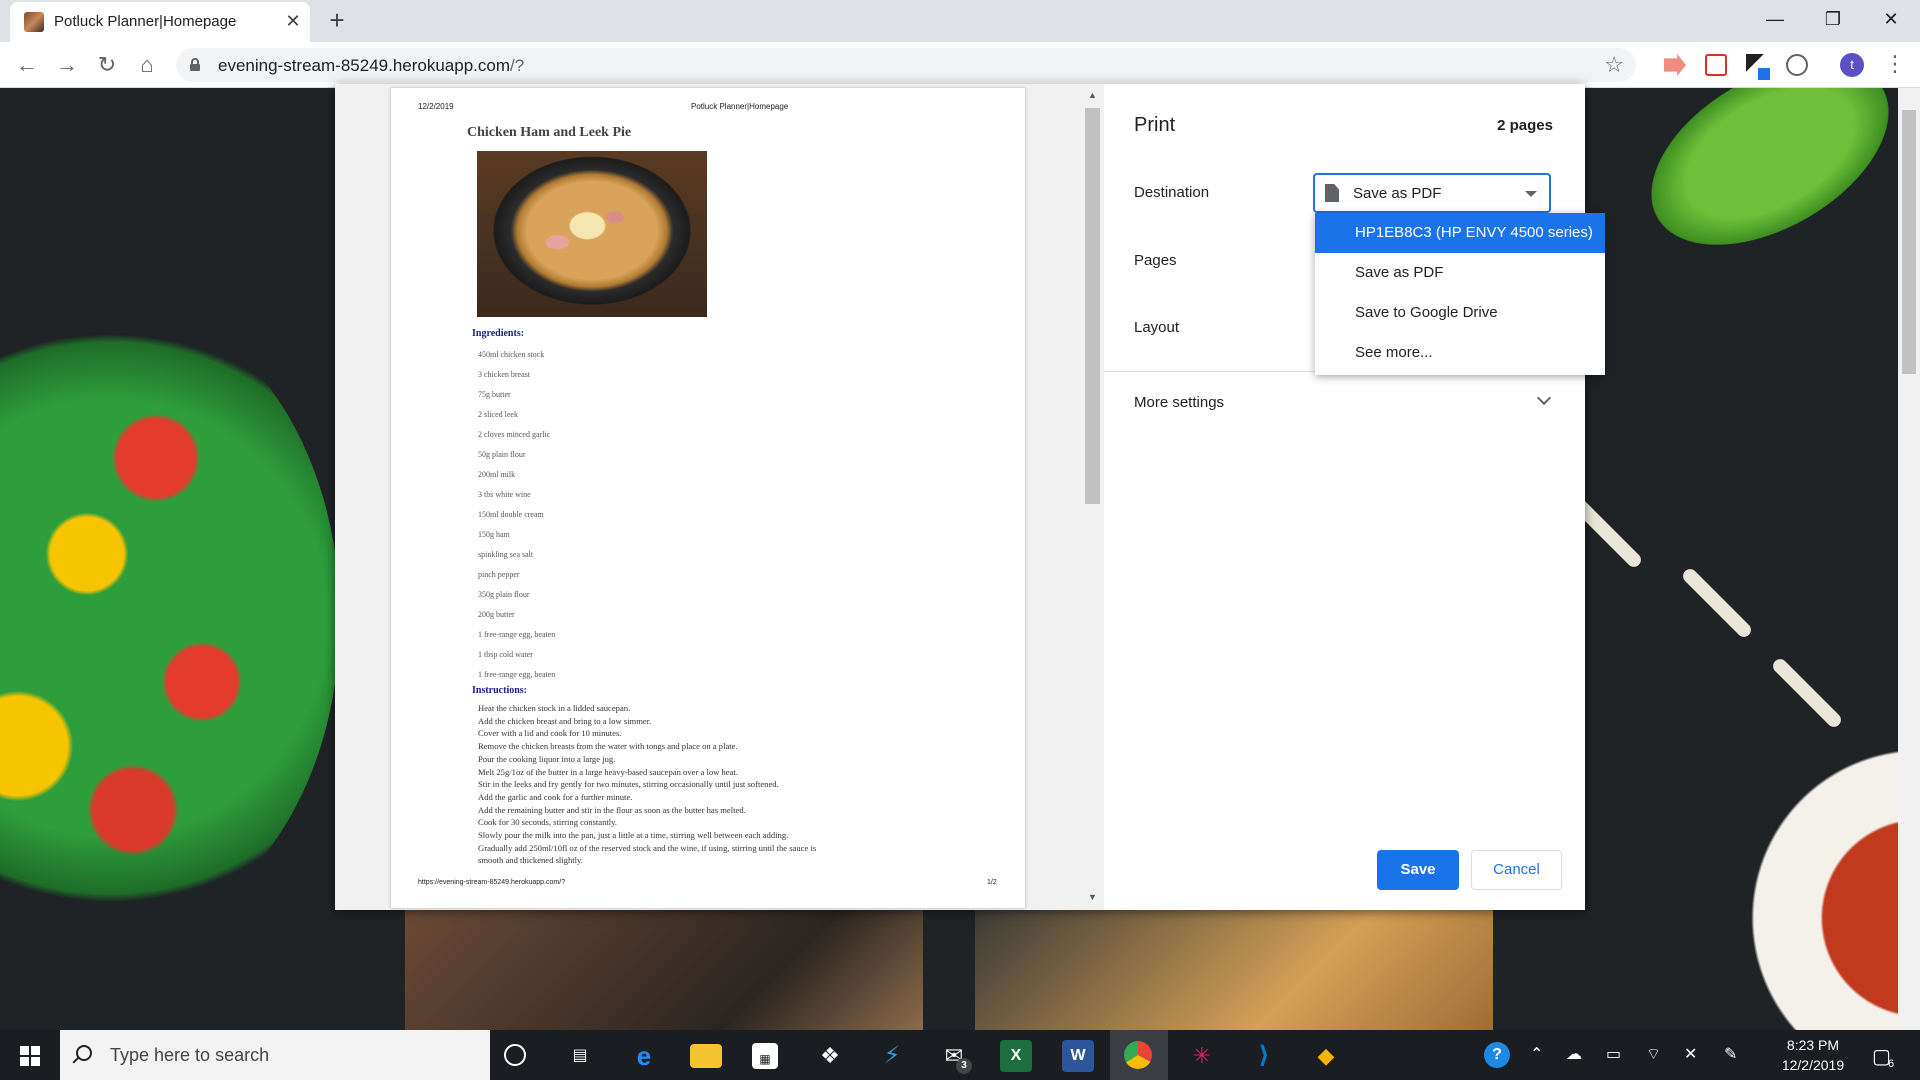  What do you see at coordinates (1769, 185) in the screenshot?
I see `cucumber-illustration` at bounding box center [1769, 185].